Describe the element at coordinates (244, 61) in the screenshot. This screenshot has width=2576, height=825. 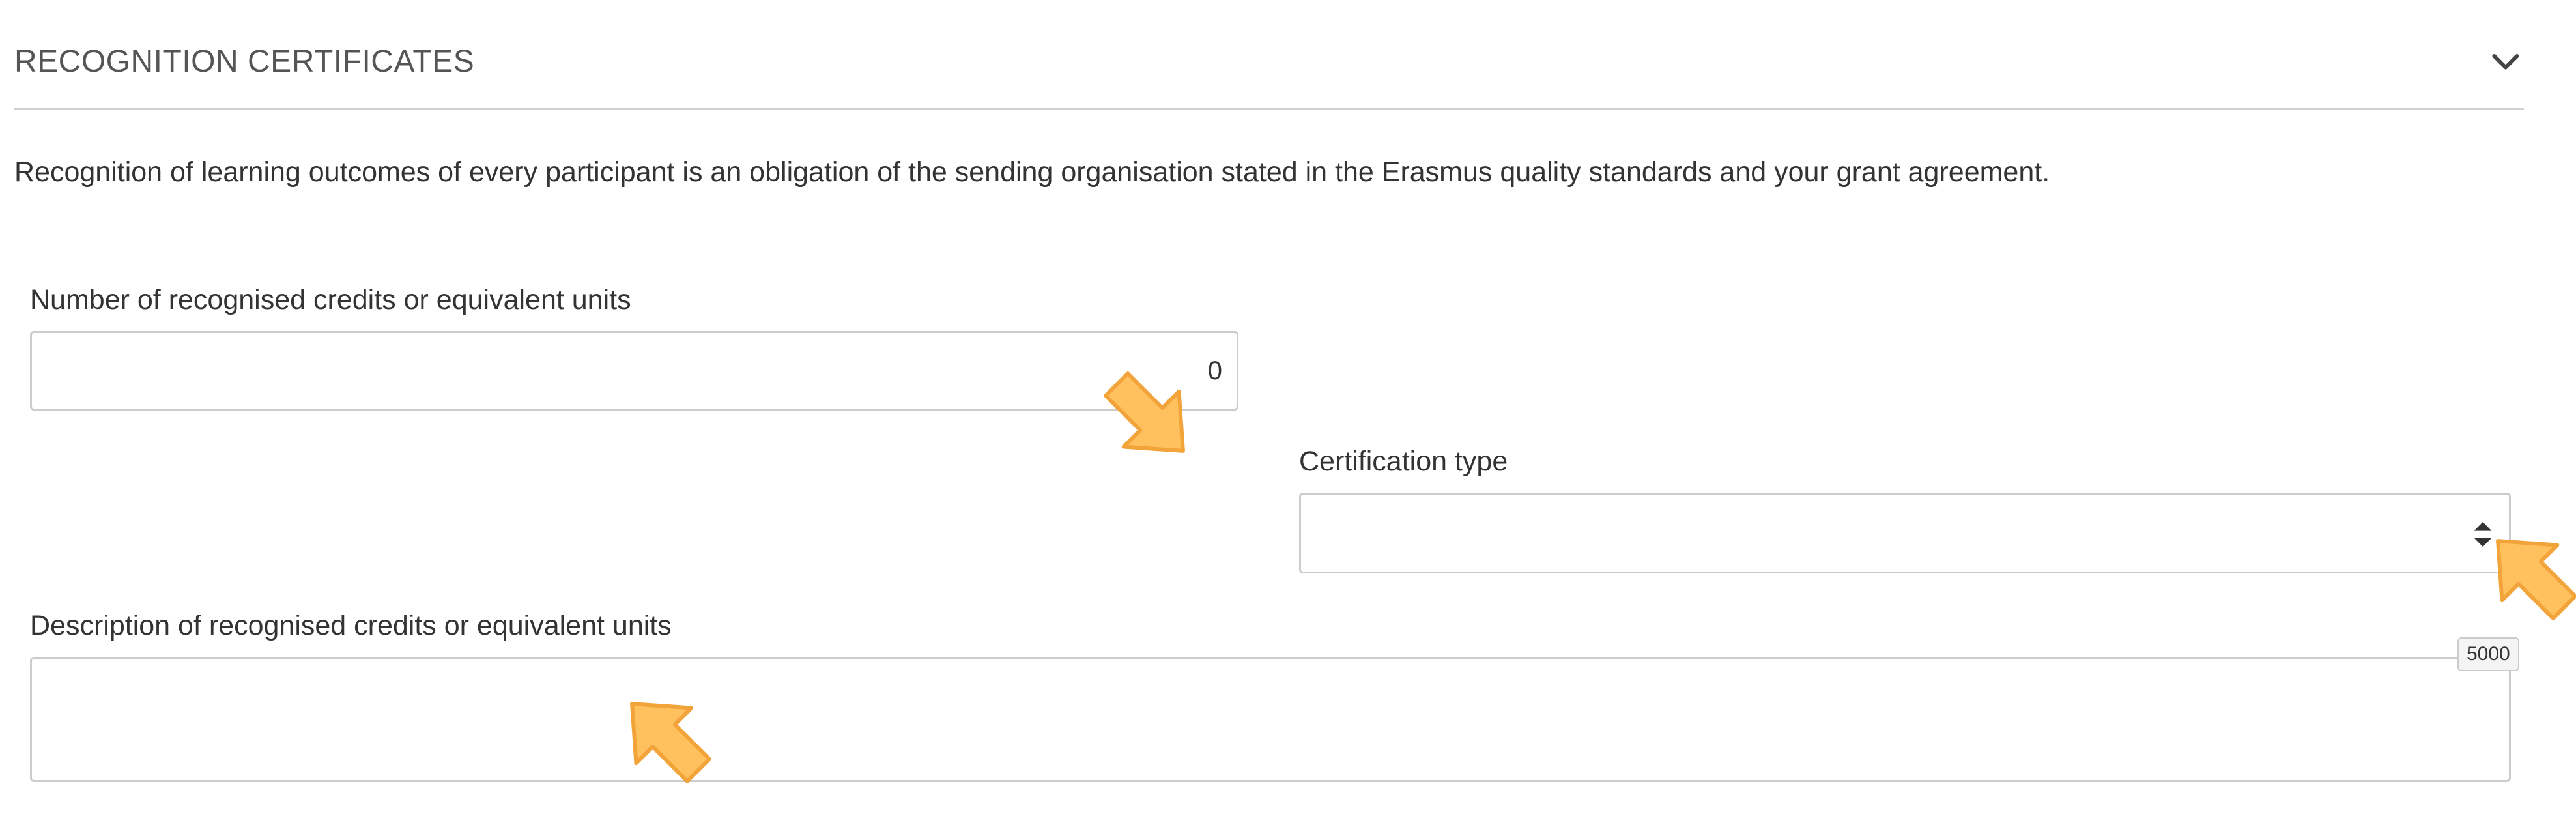
I see `section-title: RECOGNITION CERTIFICATES` at that location.